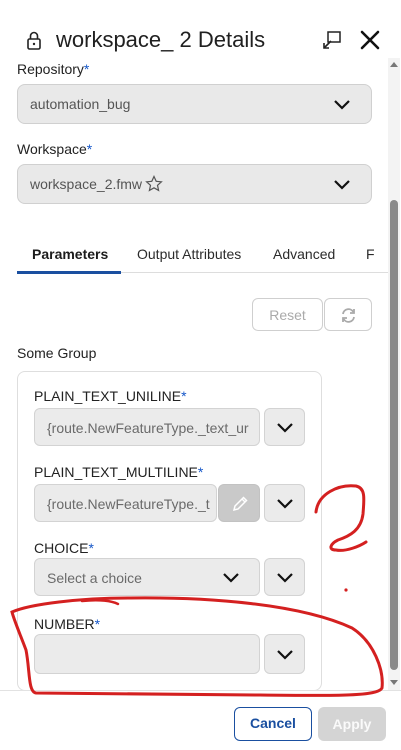  Describe the element at coordinates (67, 624) in the screenshot. I see `field-label-number: NUMBER*` at that location.